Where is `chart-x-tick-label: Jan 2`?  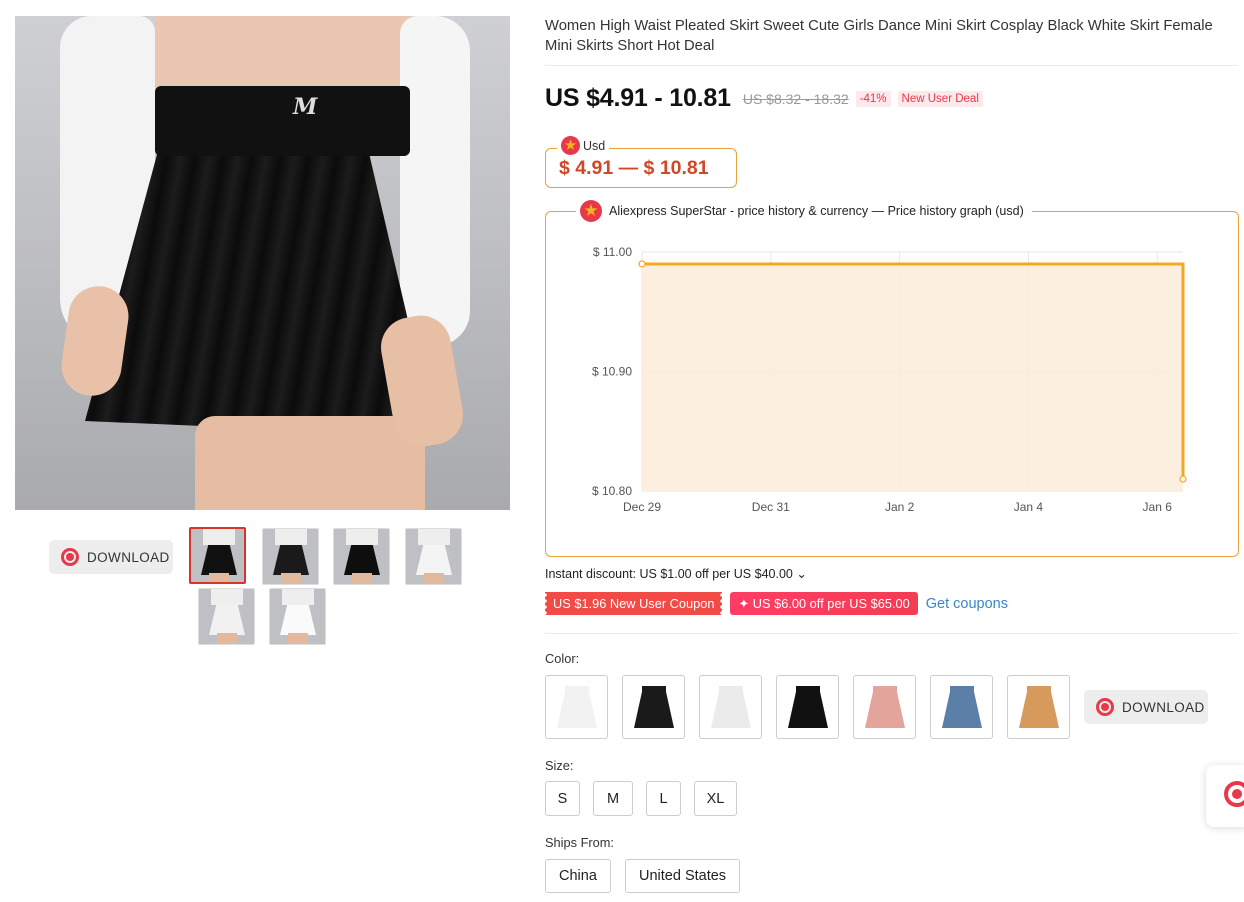
chart-x-tick-label: Jan 2 is located at coordinates (900, 507).